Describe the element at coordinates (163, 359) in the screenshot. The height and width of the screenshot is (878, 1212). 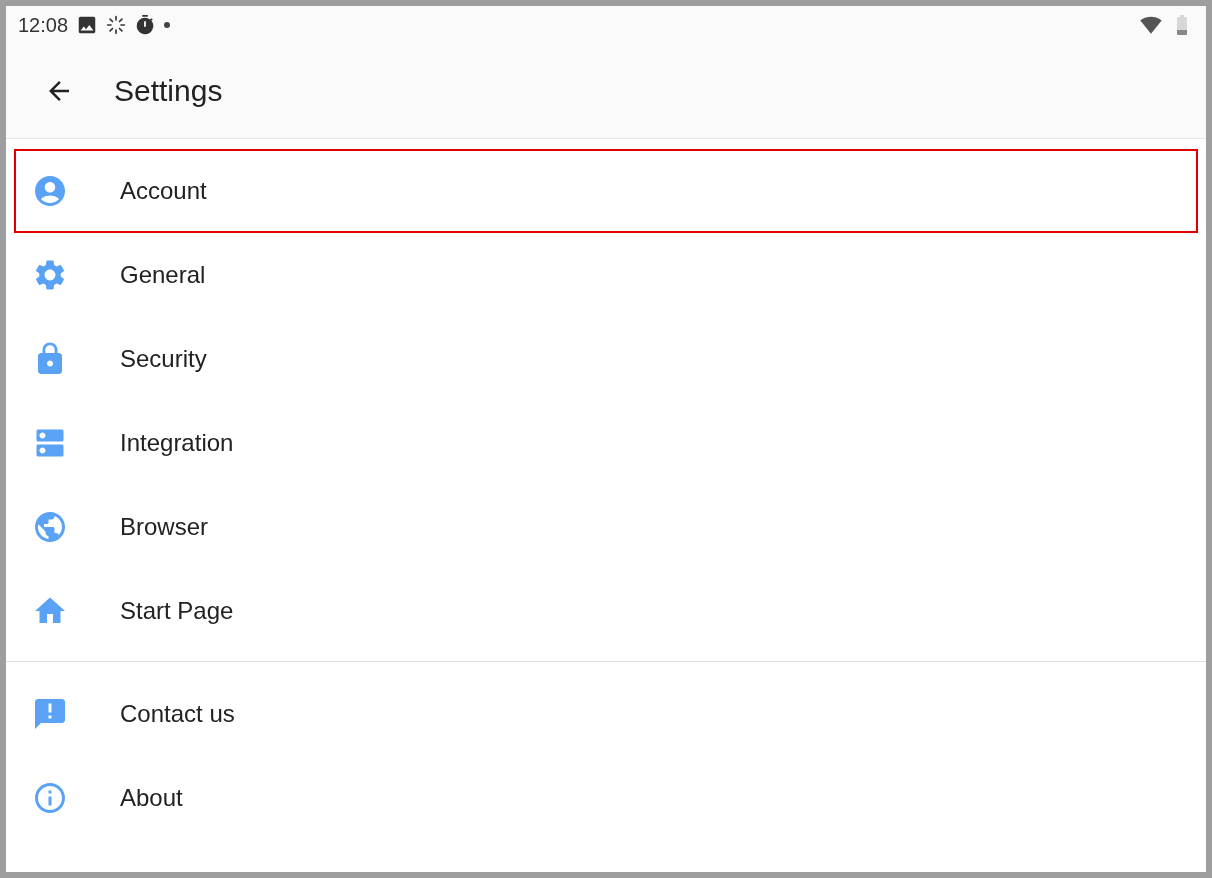
I see `item-label: Security` at that location.